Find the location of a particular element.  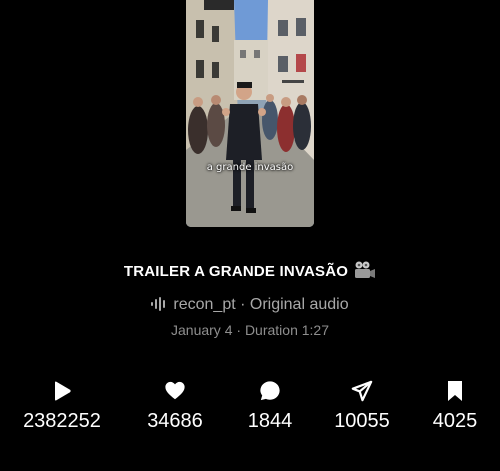

share-icon is located at coordinates (362, 392).